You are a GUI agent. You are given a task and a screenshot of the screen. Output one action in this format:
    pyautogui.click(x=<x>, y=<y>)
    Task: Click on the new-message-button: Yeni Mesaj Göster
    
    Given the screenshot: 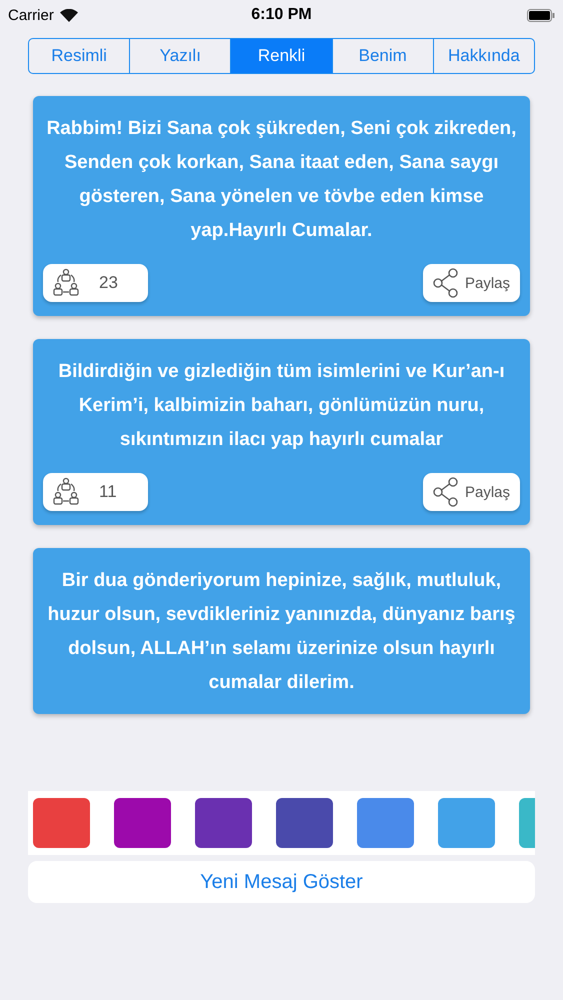 What is the action you would take?
    pyautogui.click(x=281, y=882)
    